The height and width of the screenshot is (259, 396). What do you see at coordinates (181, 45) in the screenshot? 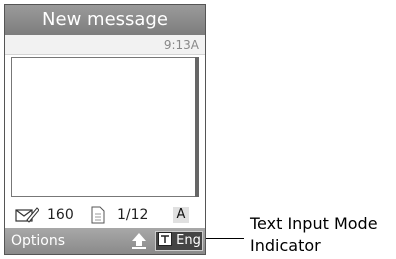
I see `clock-time: 9:13A` at bounding box center [181, 45].